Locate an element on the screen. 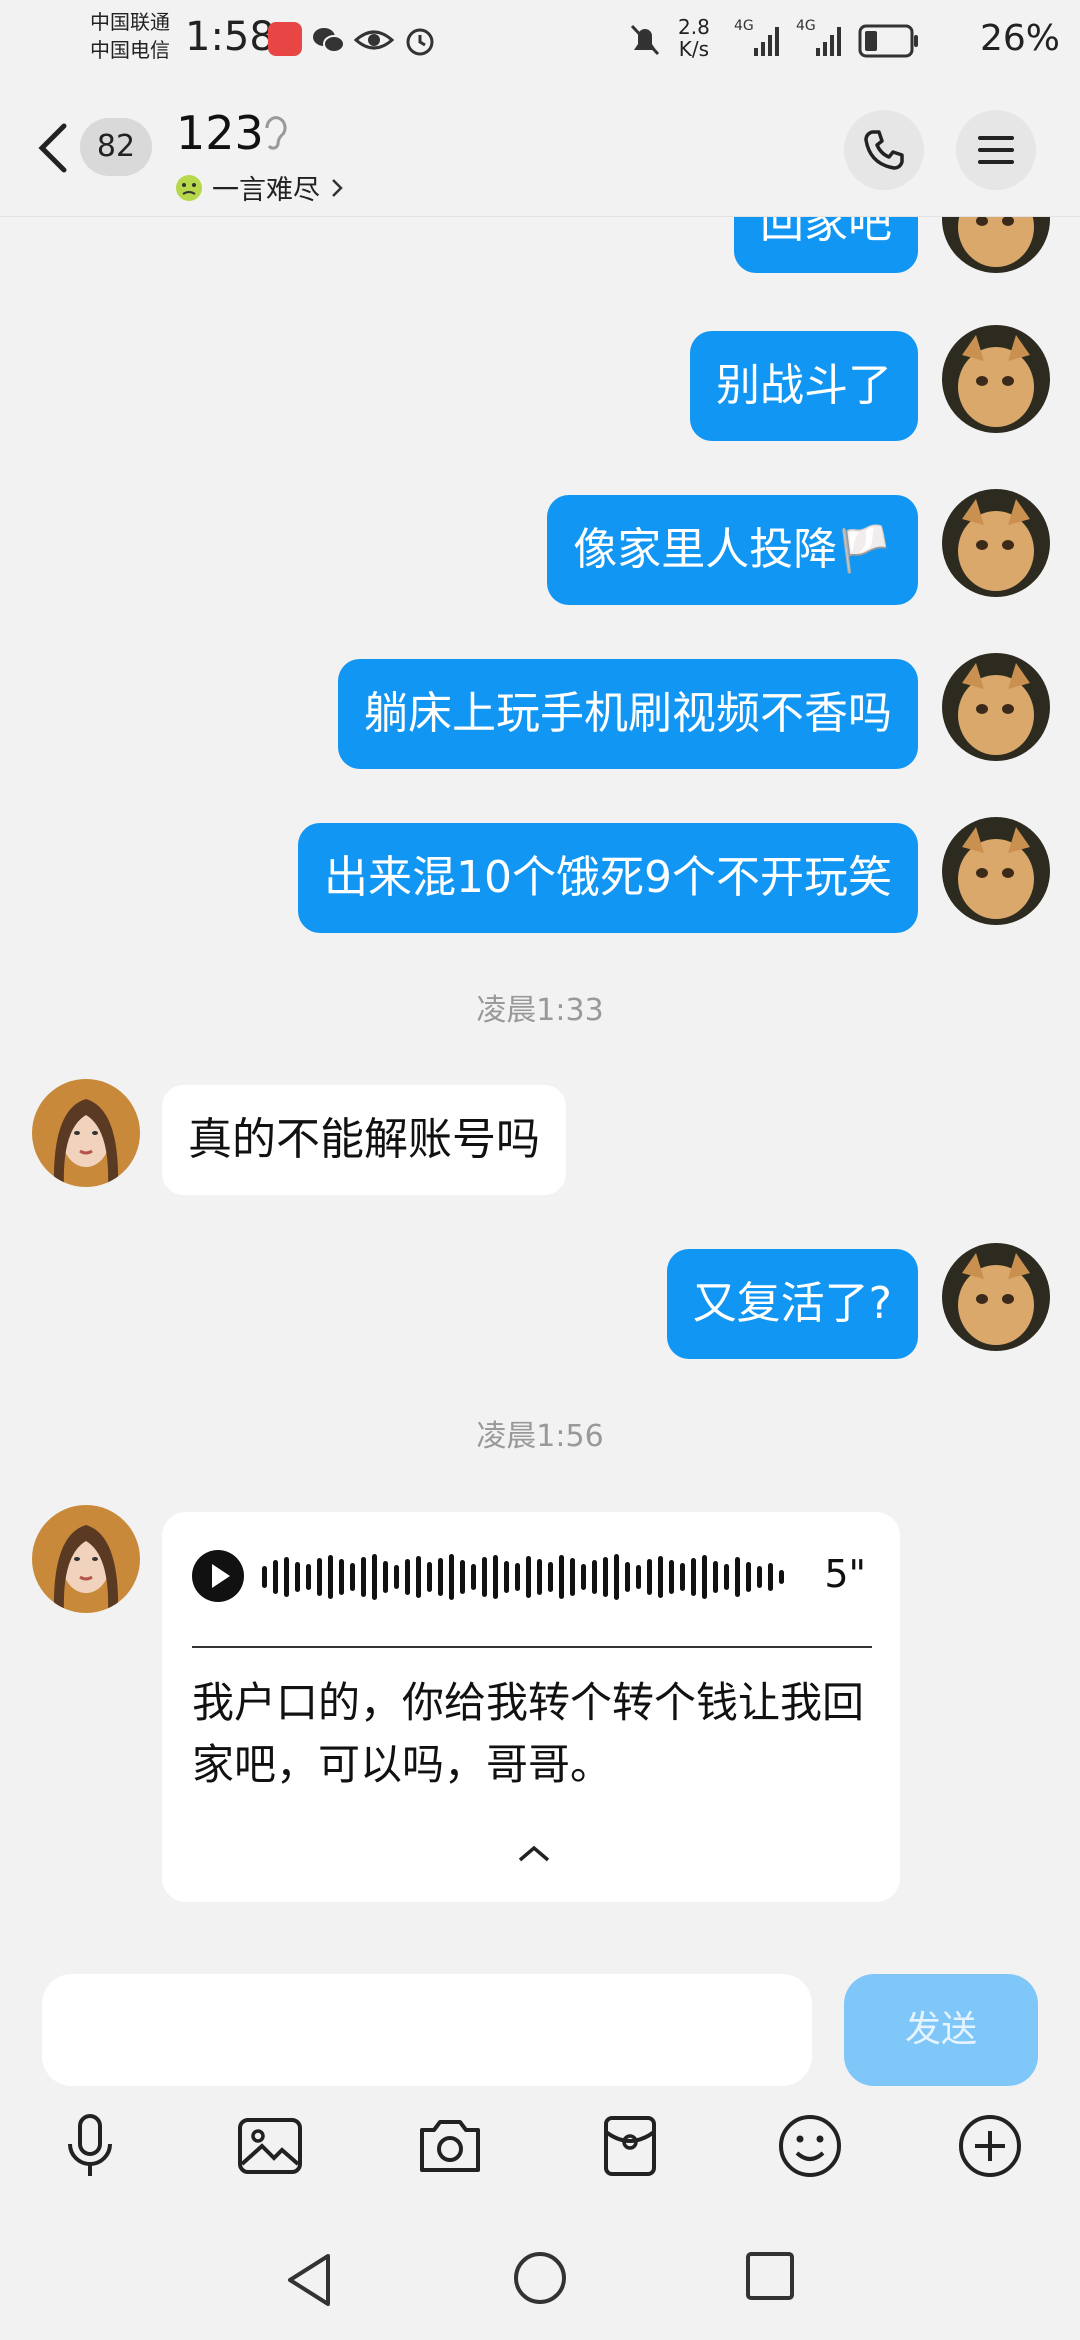 This screenshot has height=2340, width=1080. camera-icon is located at coordinates (450, 2146).